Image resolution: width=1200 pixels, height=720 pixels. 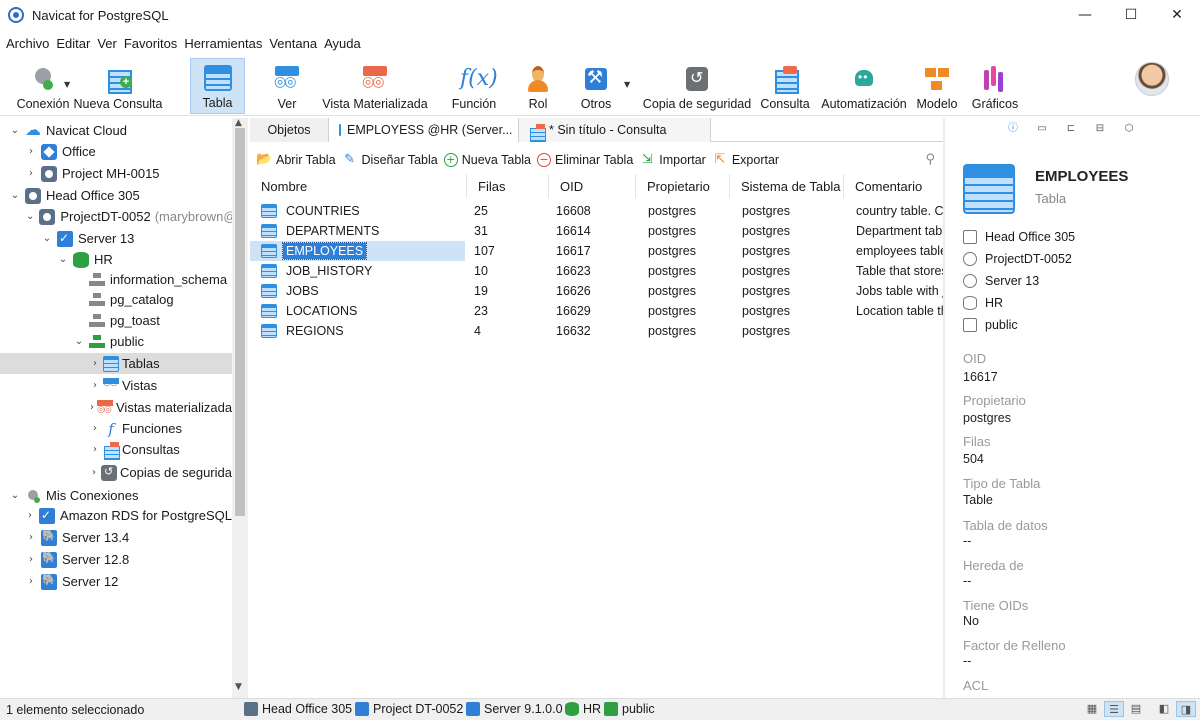 I want to click on tree-item-vistas-materializadas: › Vistas materializada, so click(x=116, y=407).